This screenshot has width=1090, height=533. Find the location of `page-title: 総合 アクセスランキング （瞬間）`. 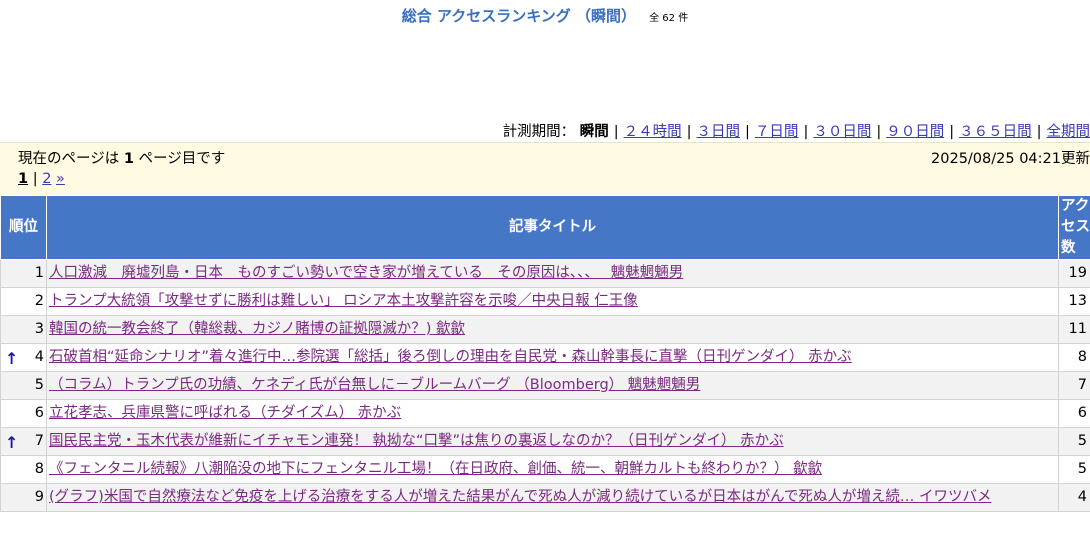

page-title: 総合 アクセスランキング （瞬間） is located at coordinates (519, 16).